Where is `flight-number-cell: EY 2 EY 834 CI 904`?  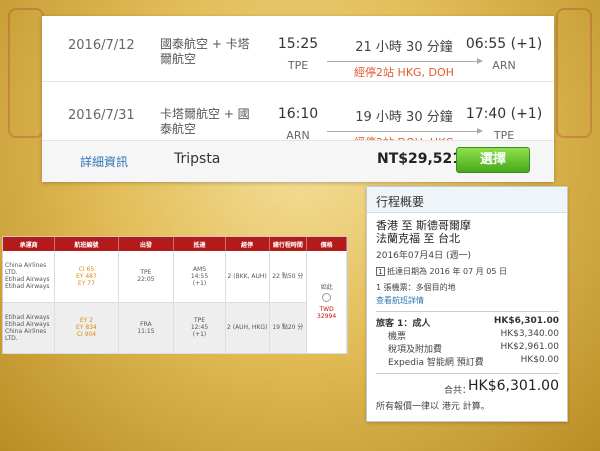
flight-number-cell: EY 2 EY 834 CI 904 is located at coordinates (86, 328).